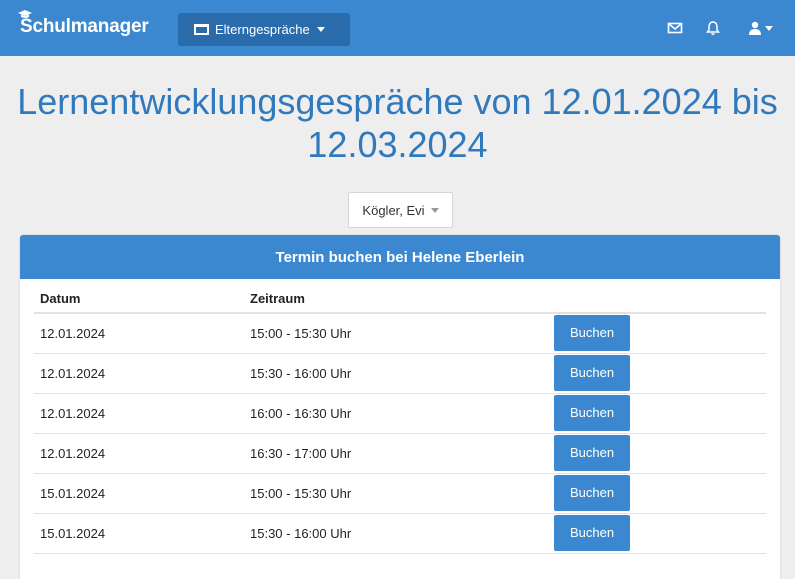 The image size is (795, 579). I want to click on table-row: 12.01.2024 15:00 - 15:30 Uhr Buchen, so click(400, 333).